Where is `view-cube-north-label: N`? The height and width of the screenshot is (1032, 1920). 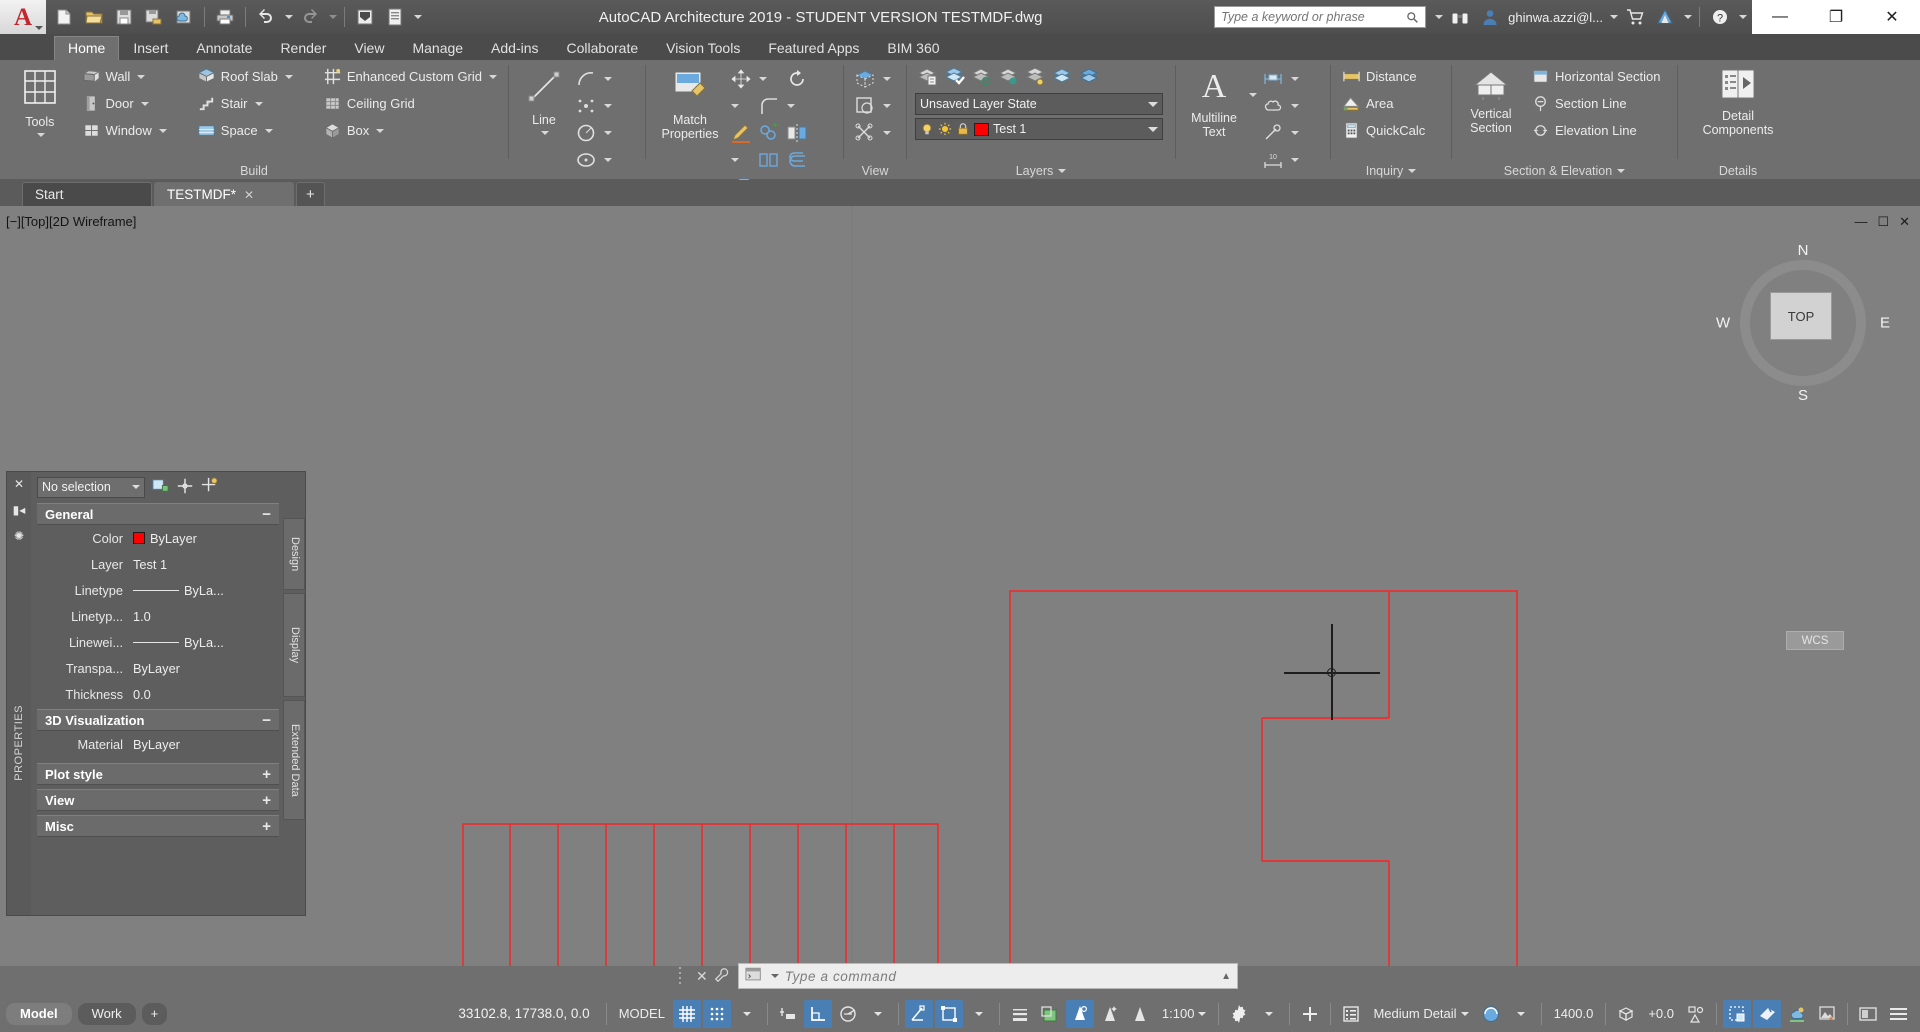
view-cube-north-label: N is located at coordinates (1803, 250).